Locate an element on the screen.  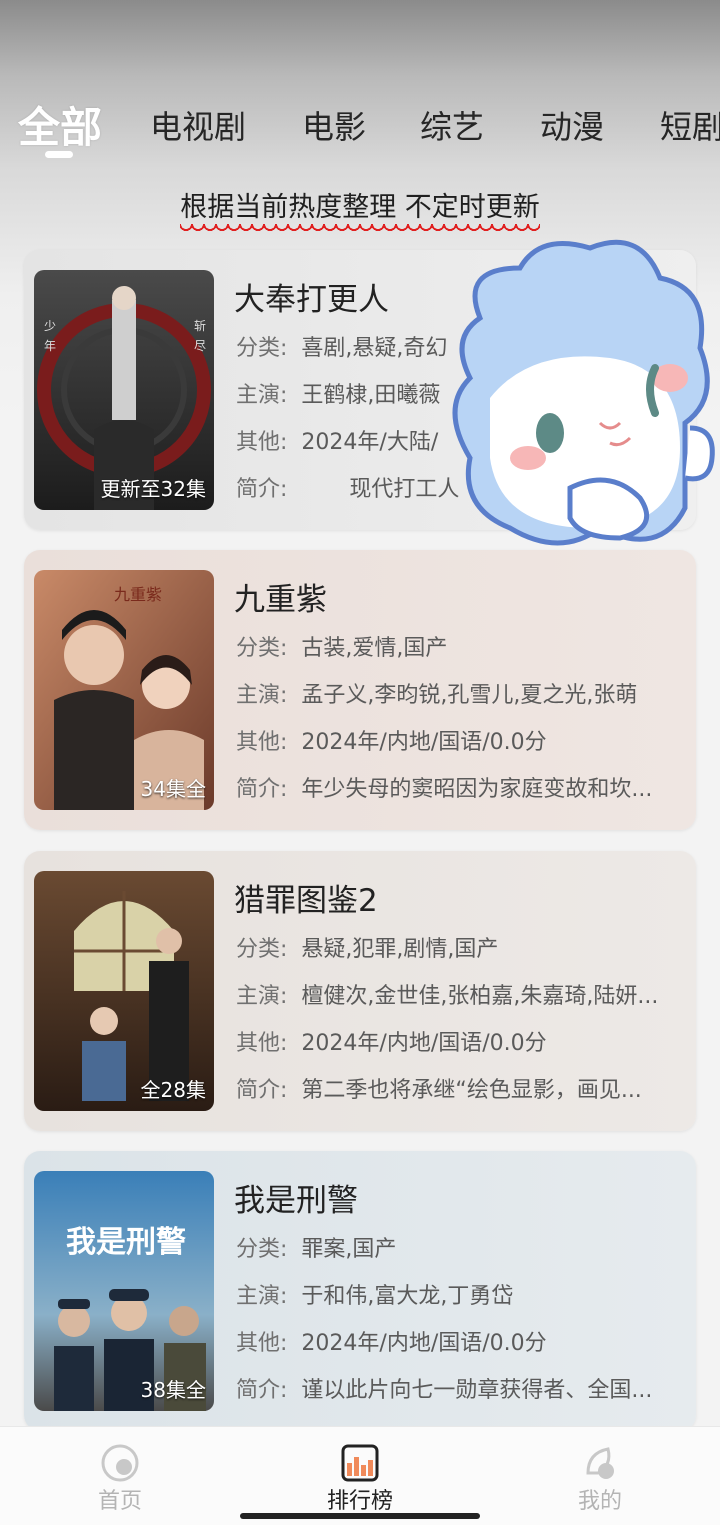
svg-text: 尽 is located at coordinates (200, 346).